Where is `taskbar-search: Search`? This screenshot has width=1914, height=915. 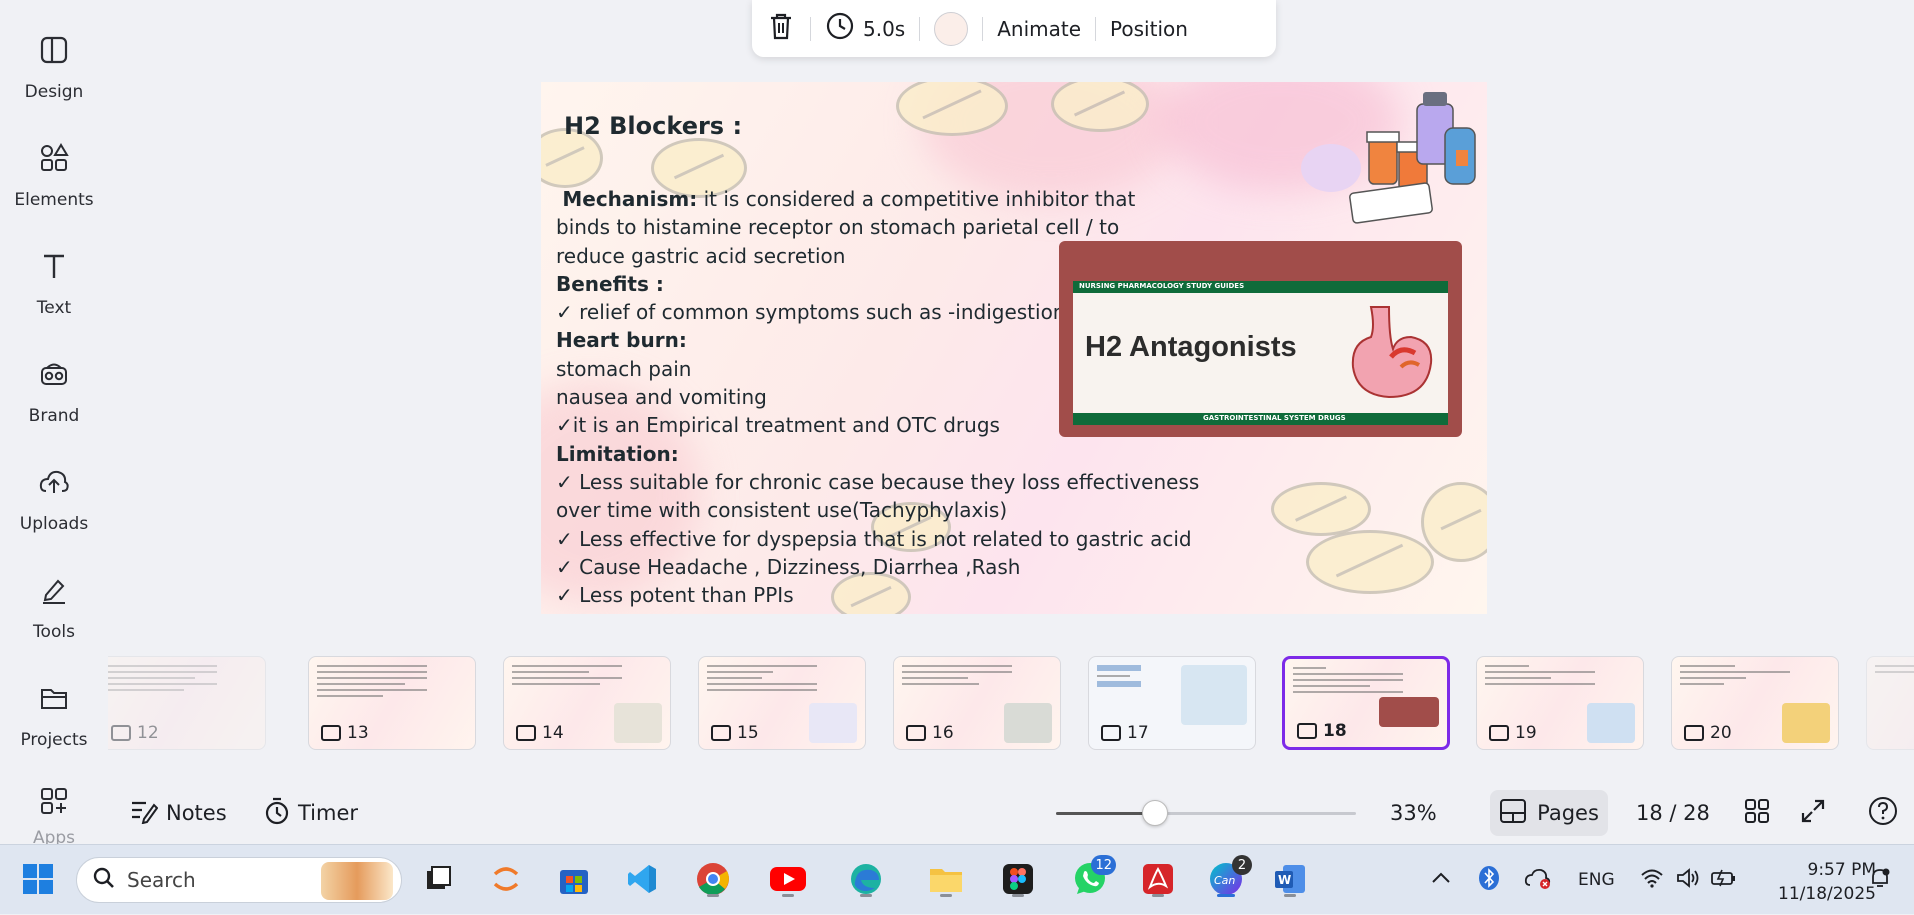
taskbar-search: Search is located at coordinates (239, 880).